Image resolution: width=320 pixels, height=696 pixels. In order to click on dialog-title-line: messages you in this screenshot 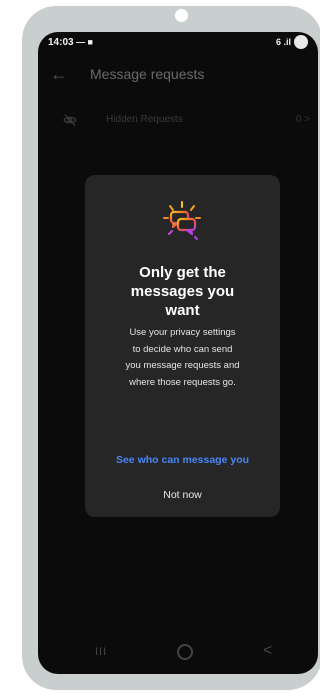, I will do `click(182, 291)`.